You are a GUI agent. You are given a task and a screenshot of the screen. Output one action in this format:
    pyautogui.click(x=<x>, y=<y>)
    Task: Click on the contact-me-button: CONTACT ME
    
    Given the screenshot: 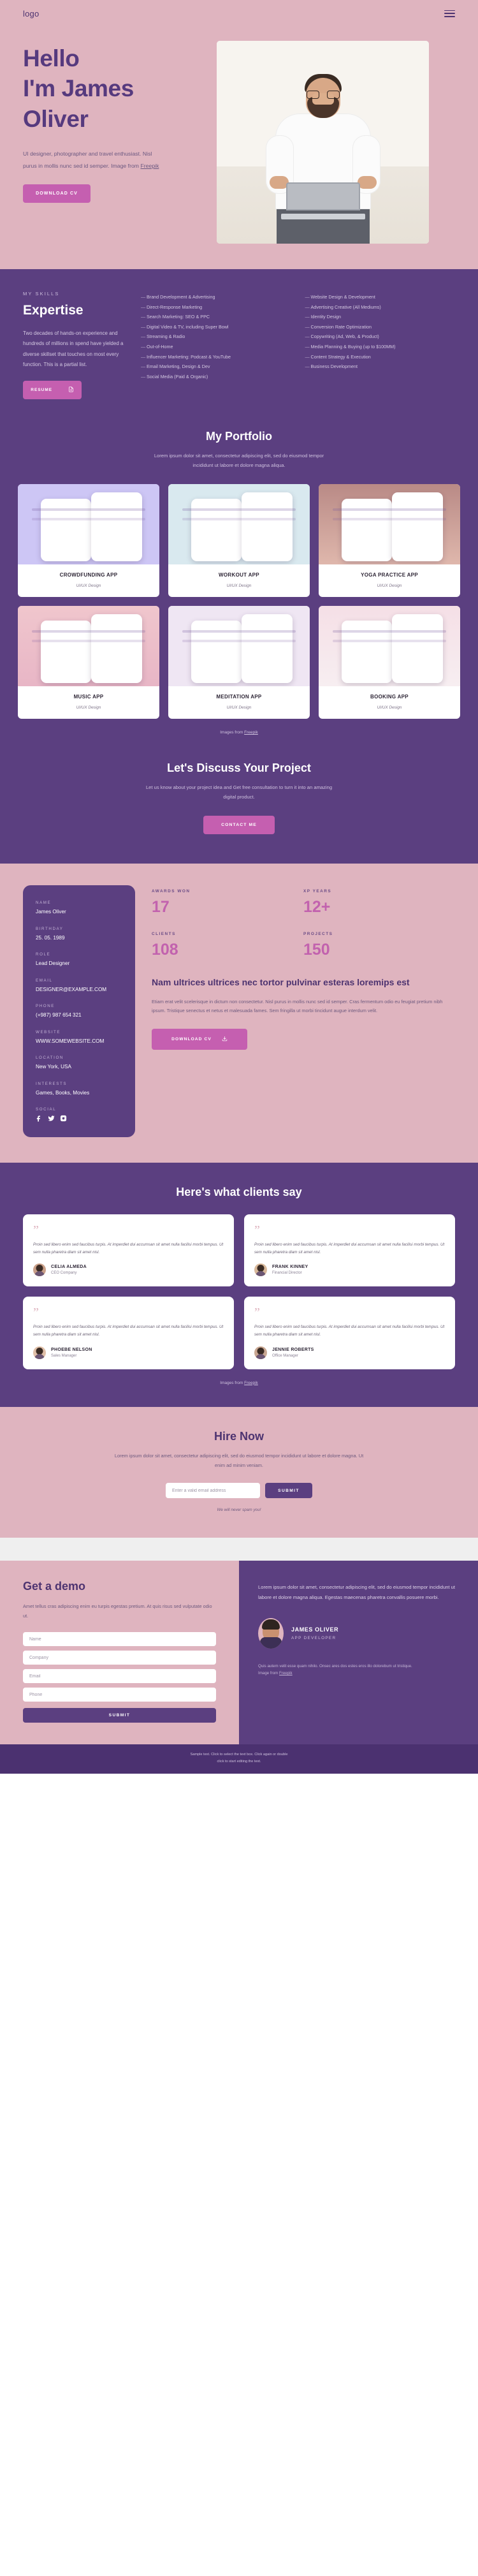 What is the action you would take?
    pyautogui.click(x=239, y=825)
    